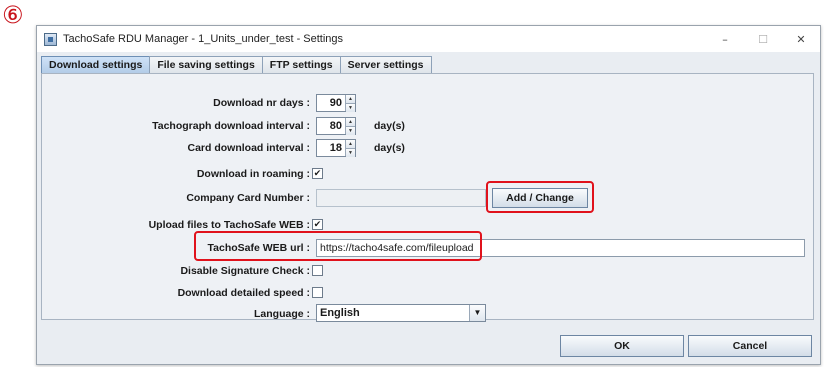 The width and height of the screenshot is (824, 367). What do you see at coordinates (50, 39) in the screenshot?
I see `app-icon` at bounding box center [50, 39].